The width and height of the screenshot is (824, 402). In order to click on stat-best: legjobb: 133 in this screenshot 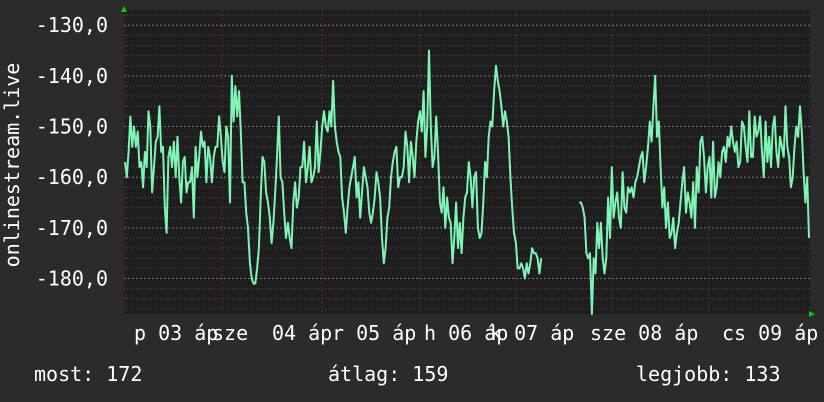, I will do `click(708, 374)`.